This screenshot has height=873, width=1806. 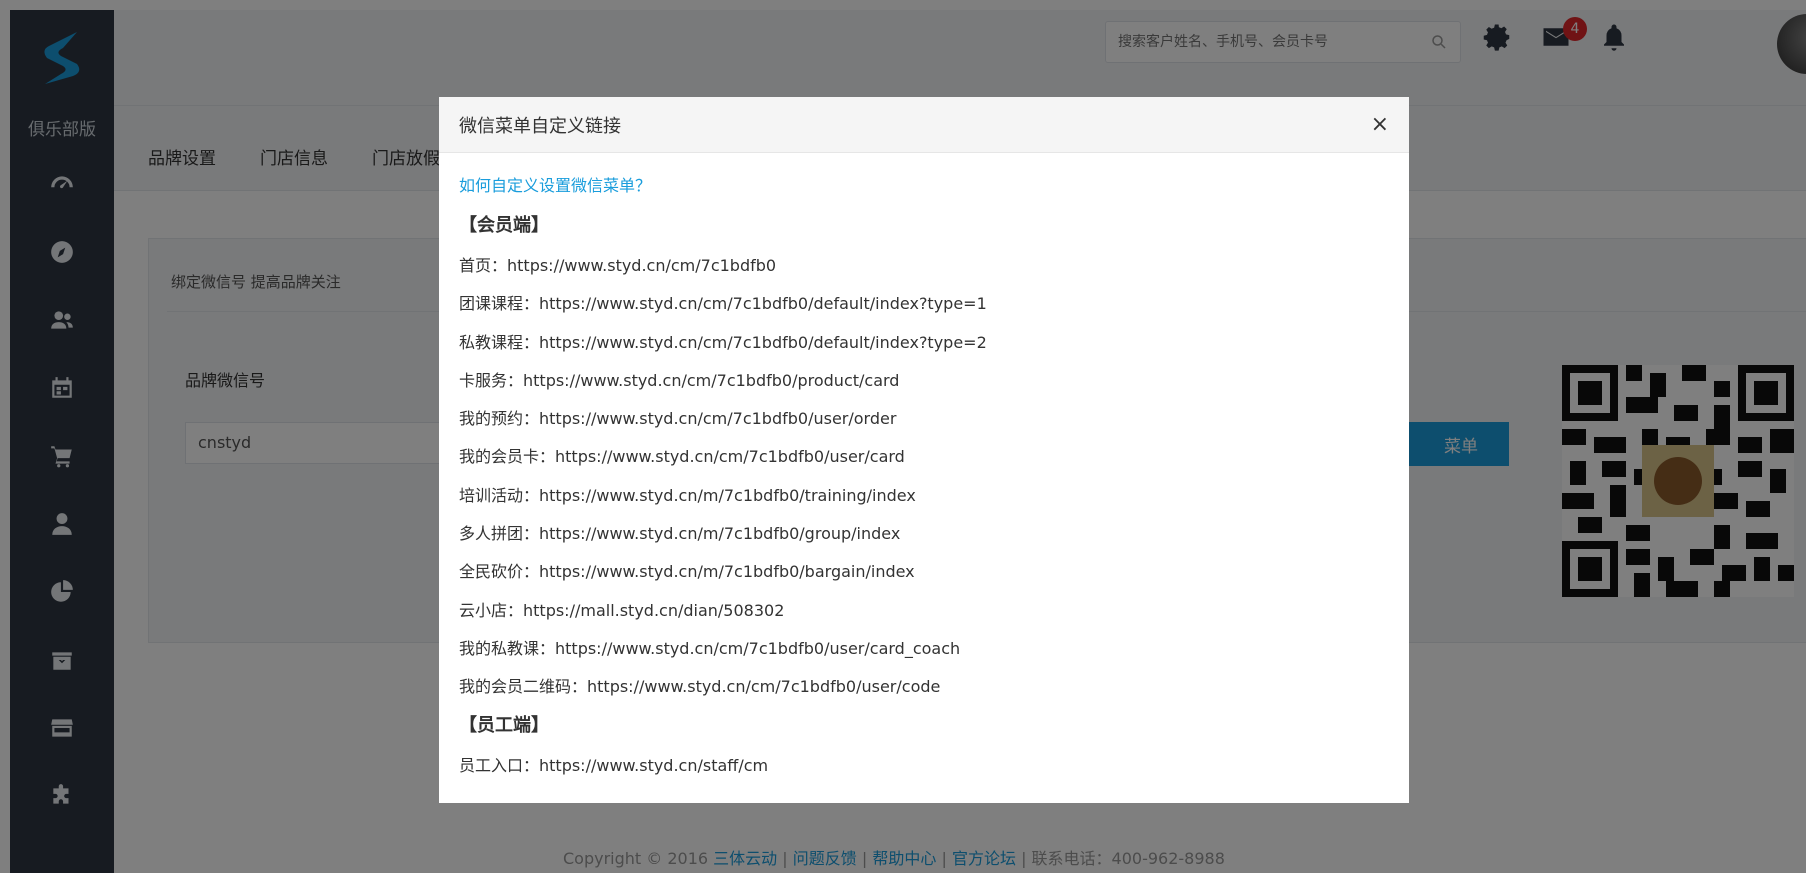 What do you see at coordinates (924, 125) in the screenshot?
I see `modal-header: 微信菜单自定义链接 ×` at bounding box center [924, 125].